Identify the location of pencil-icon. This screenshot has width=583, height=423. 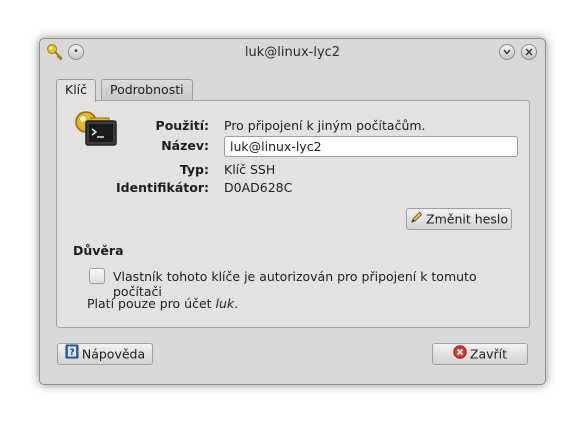
(416, 220).